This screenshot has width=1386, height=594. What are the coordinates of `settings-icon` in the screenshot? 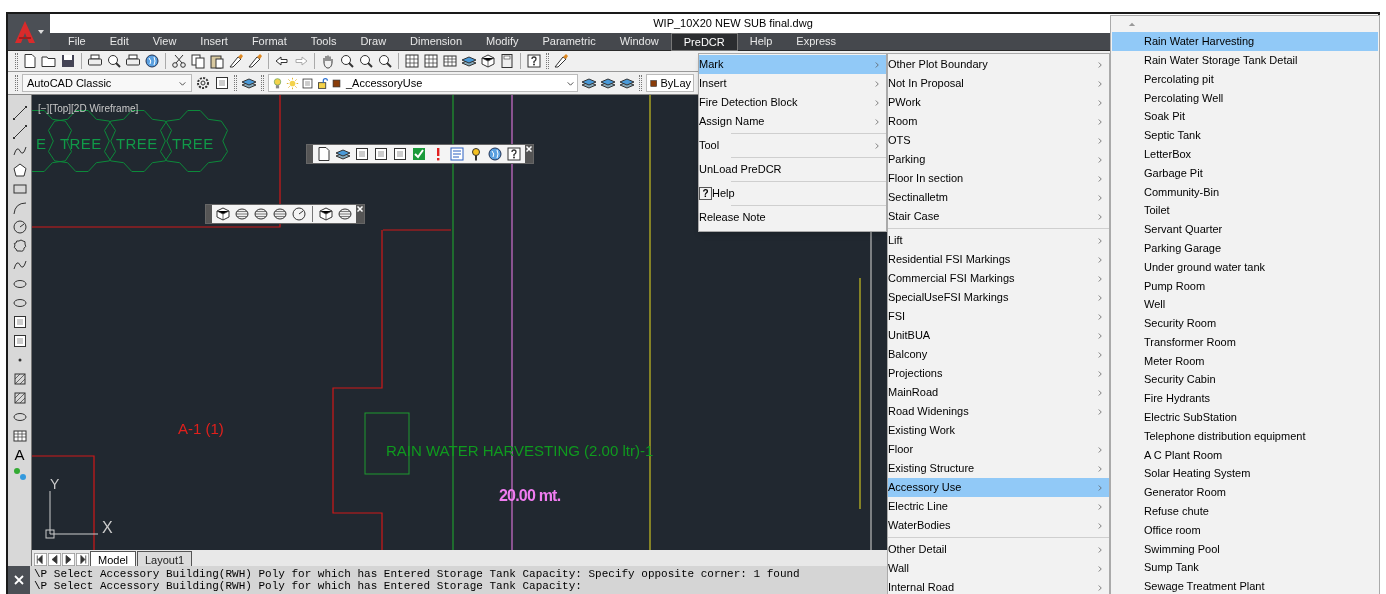 It's located at (203, 83).